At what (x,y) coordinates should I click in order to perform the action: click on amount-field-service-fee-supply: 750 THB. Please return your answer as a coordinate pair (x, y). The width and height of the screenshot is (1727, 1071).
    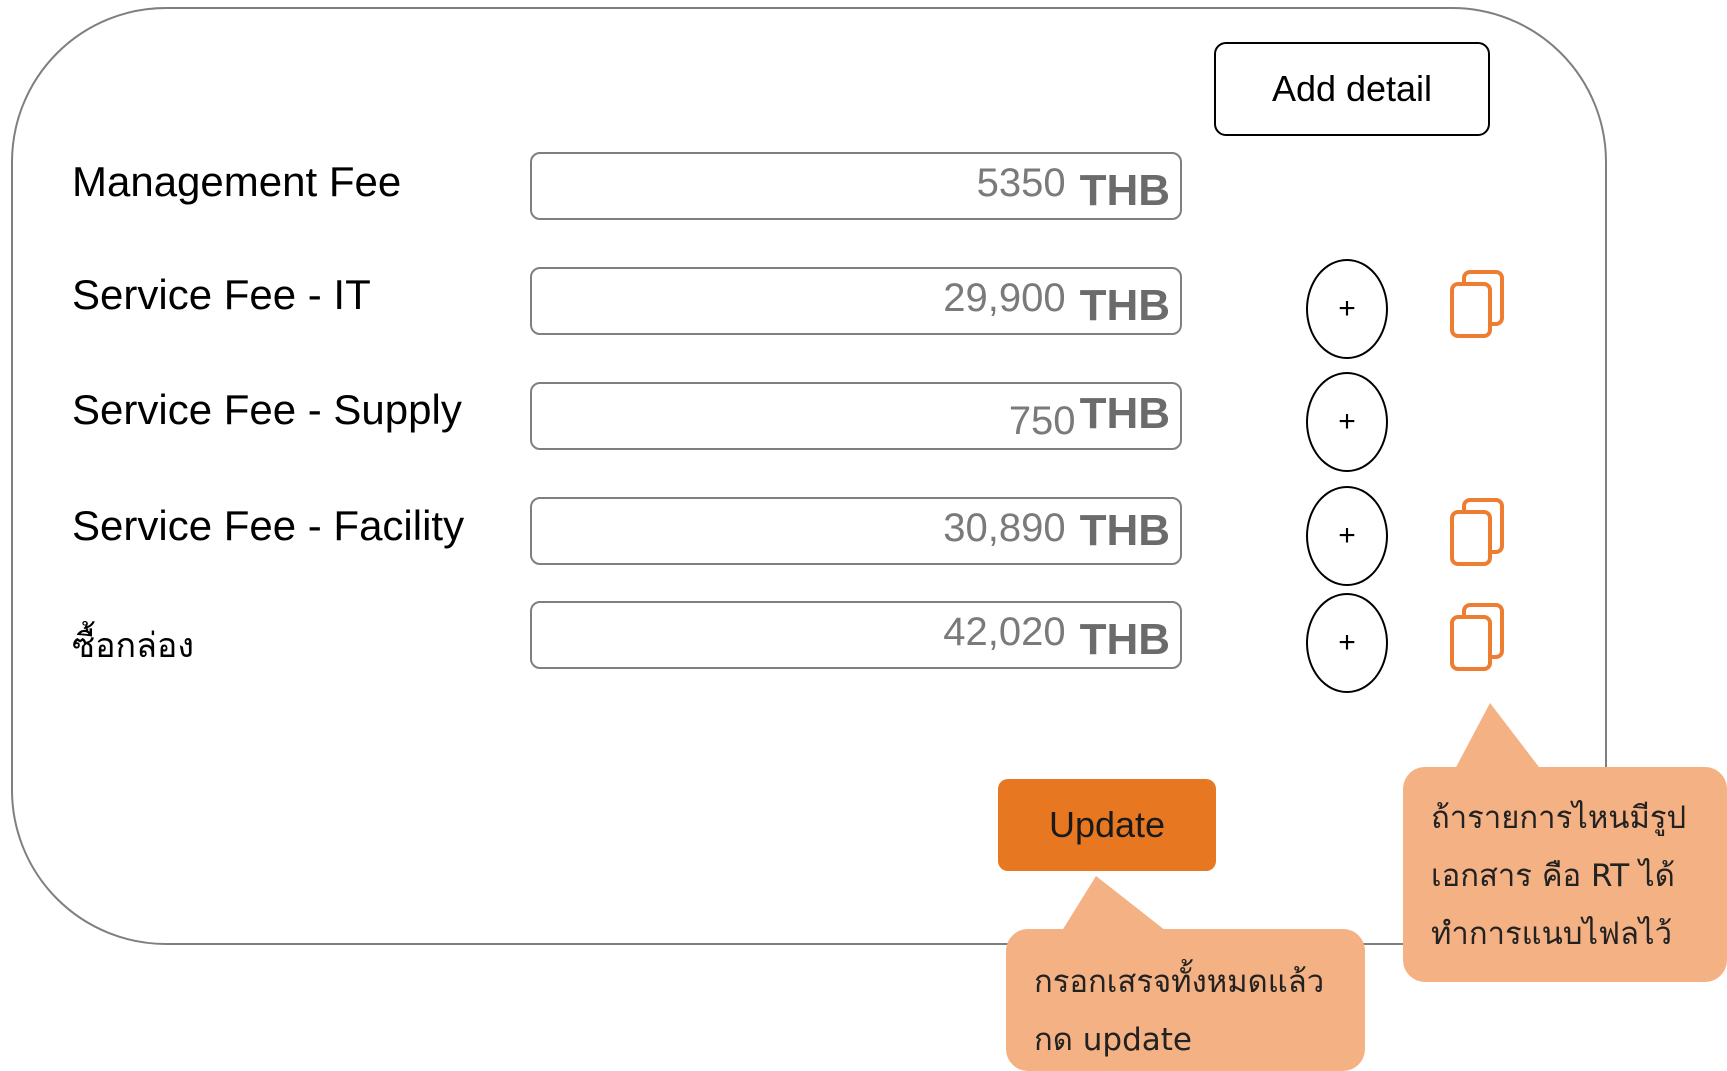
    Looking at the image, I should click on (856, 416).